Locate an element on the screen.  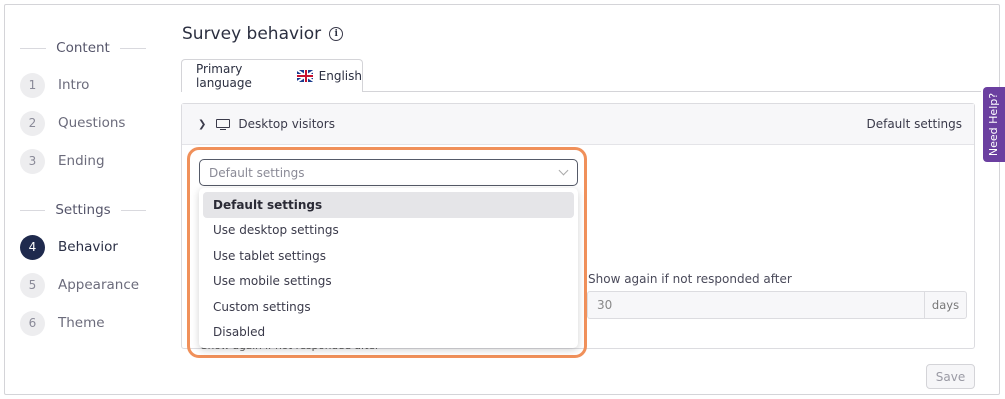
step-number: 2 is located at coordinates (32, 123).